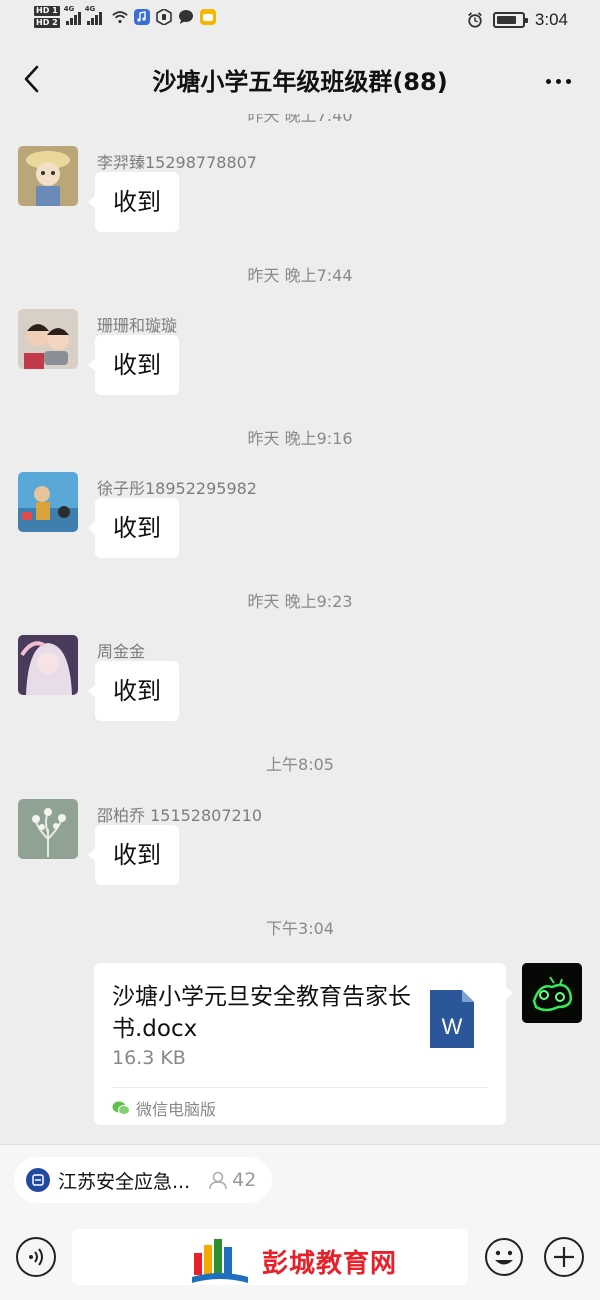 The height and width of the screenshot is (1300, 600). I want to click on status-bar-left: HD 1 HD 2 4G 4G, so click(125, 16).